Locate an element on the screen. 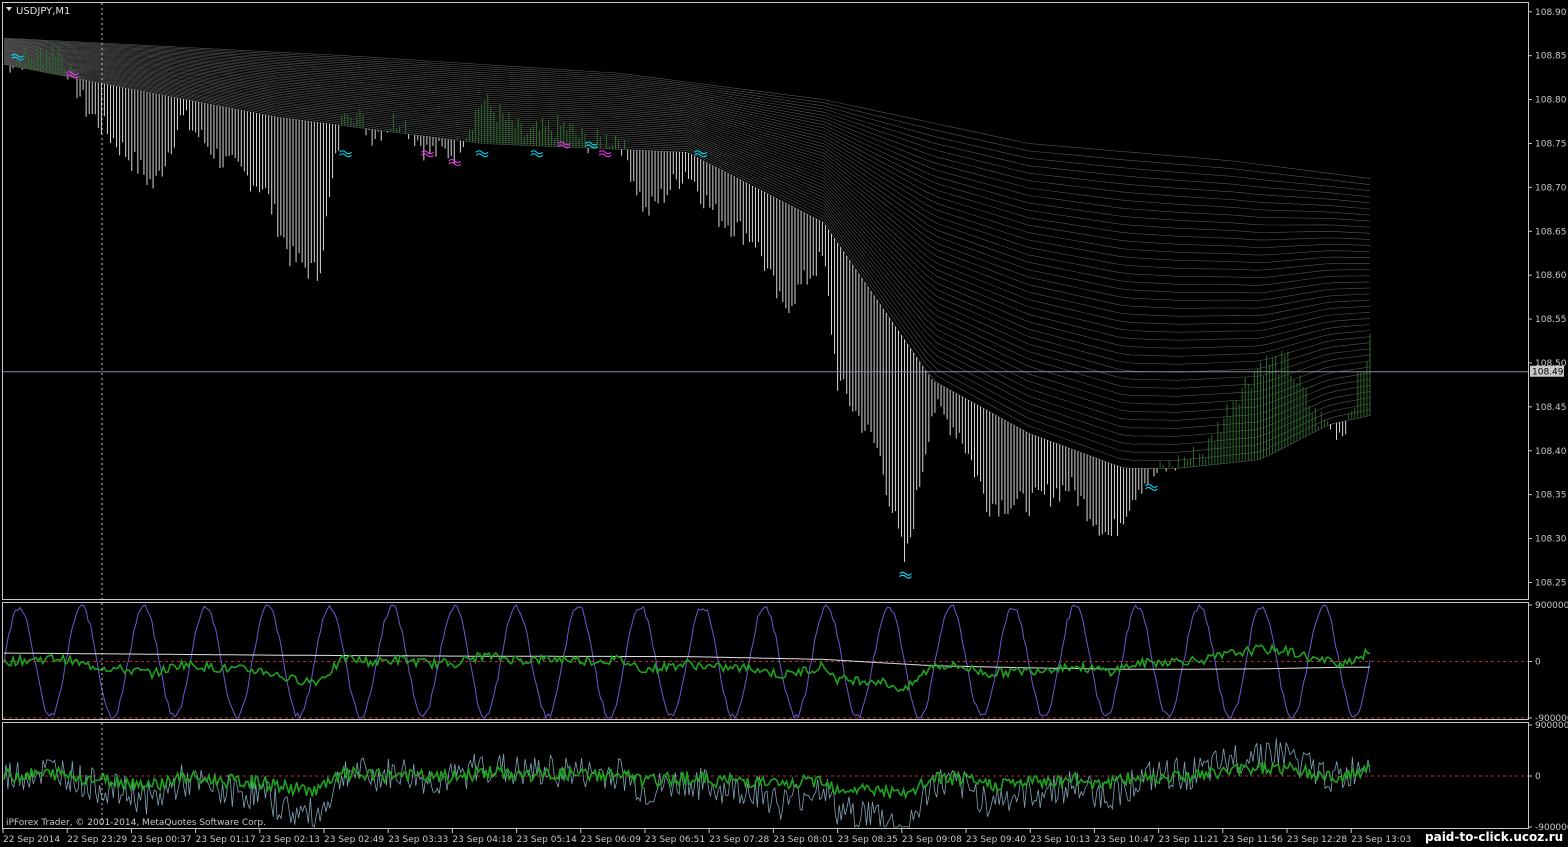 This screenshot has width=1568, height=847. price-tick-label: 108.25 is located at coordinates (1551, 583).